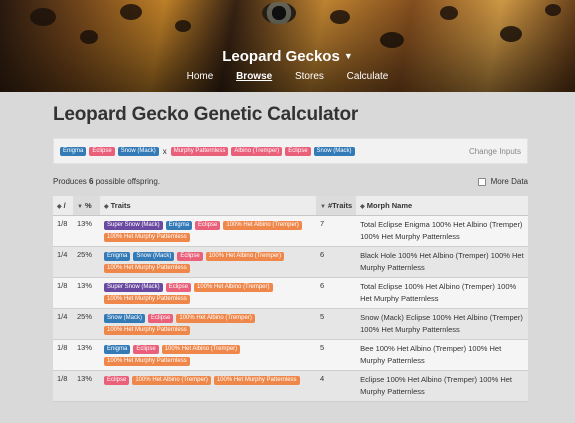 Image resolution: width=575 pixels, height=423 pixels. What do you see at coordinates (200, 76) in the screenshot?
I see `nav-home: Home` at bounding box center [200, 76].